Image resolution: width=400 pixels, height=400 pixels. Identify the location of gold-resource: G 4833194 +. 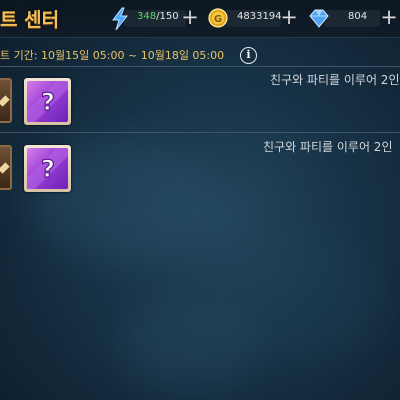
(254, 18).